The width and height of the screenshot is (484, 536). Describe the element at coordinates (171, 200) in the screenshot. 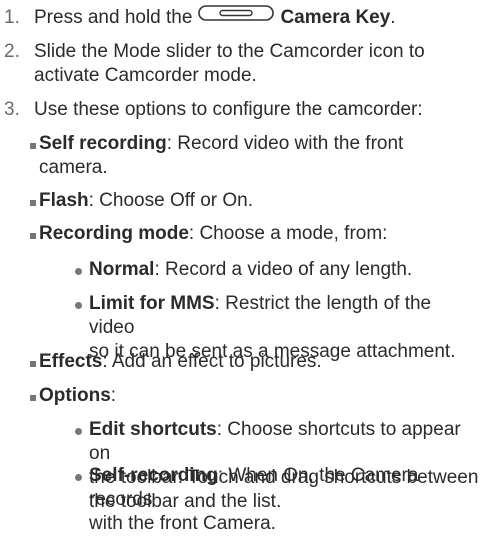

I see `option-desc: : Choose Off or On.` at that location.